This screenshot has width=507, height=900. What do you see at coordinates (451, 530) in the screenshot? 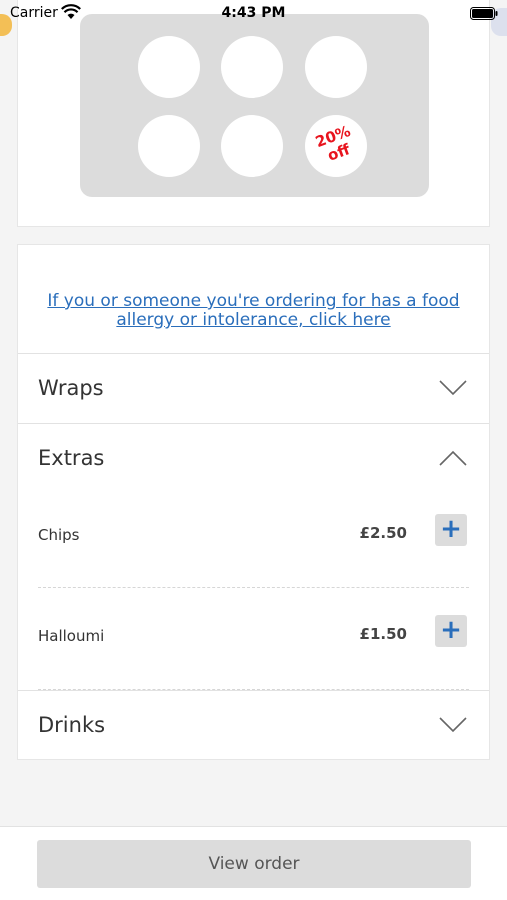
I see `add-chips-button: +` at bounding box center [451, 530].